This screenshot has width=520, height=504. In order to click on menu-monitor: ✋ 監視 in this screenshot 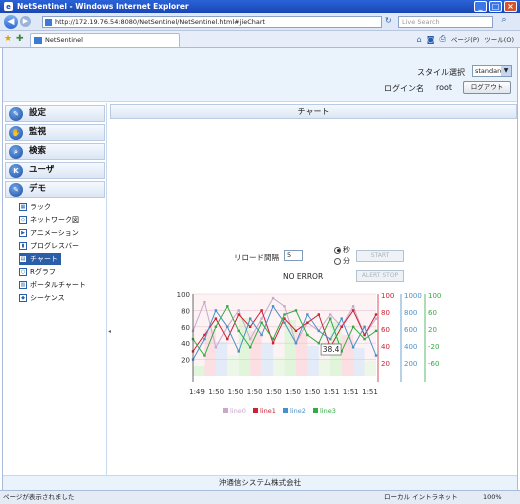, I will do `click(55, 132)`.